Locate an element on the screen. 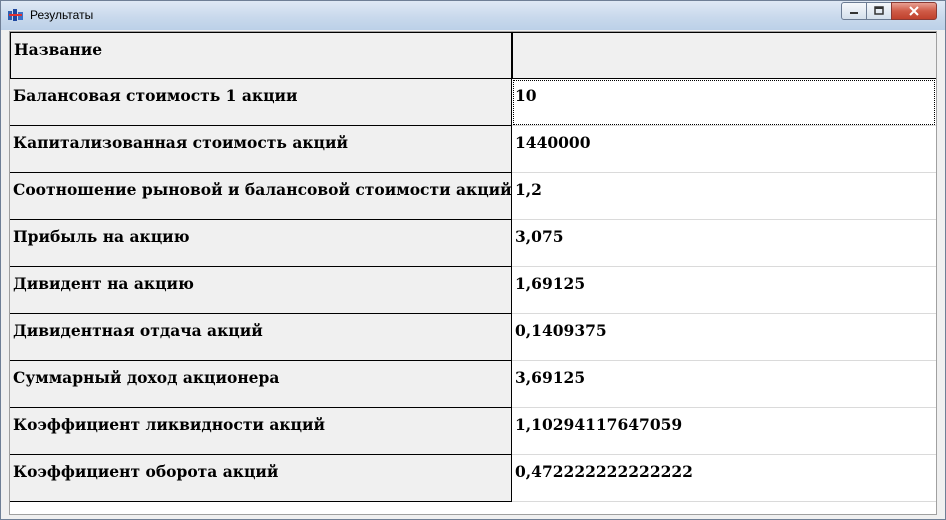 Image resolution: width=946 pixels, height=520 pixels. row-name-cell: Прибыль на акцию is located at coordinates (261, 243).